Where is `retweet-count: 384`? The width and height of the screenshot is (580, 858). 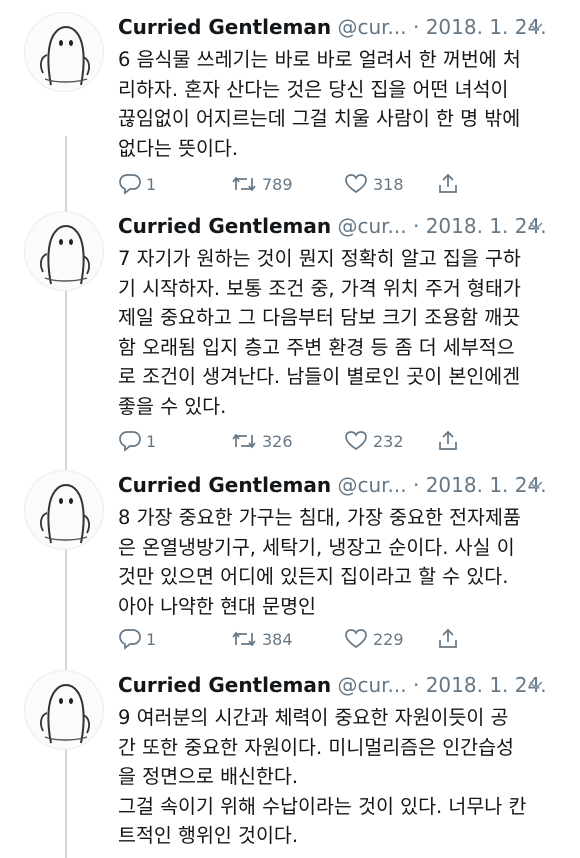 retweet-count: 384 is located at coordinates (277, 639).